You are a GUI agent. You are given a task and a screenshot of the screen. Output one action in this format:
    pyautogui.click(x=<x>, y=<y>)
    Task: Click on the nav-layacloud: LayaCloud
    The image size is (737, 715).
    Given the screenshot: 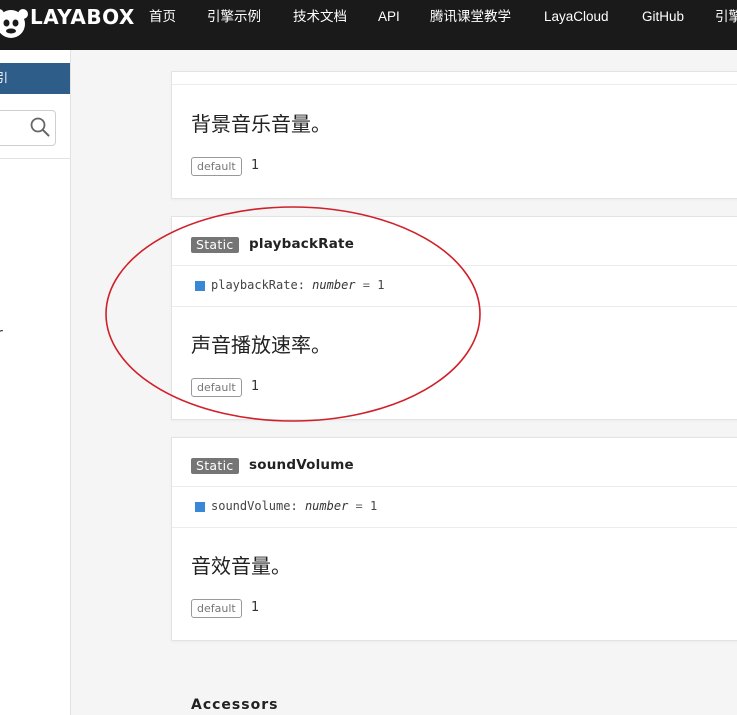 What is the action you would take?
    pyautogui.click(x=576, y=17)
    